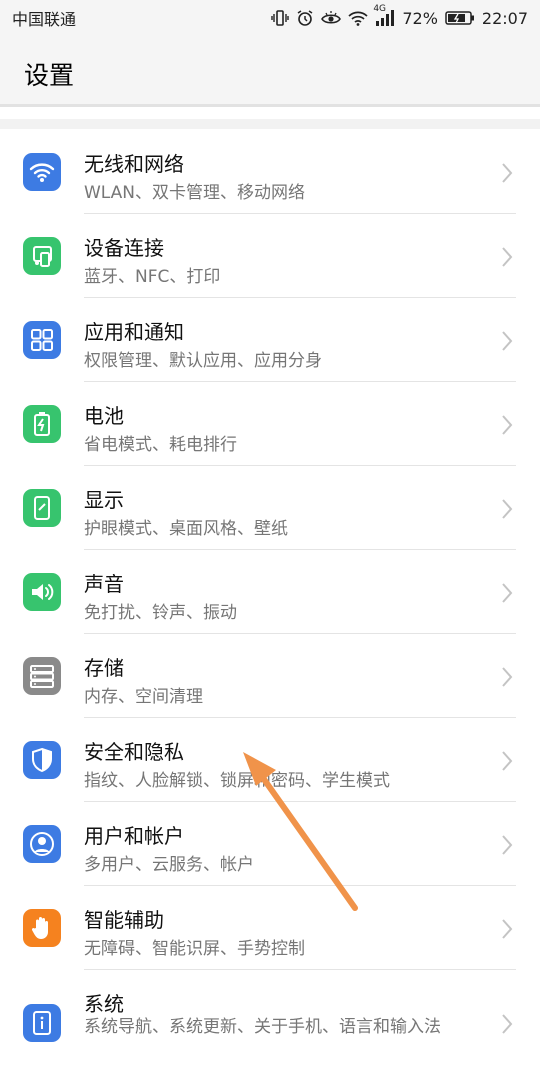  Describe the element at coordinates (104, 416) in the screenshot. I see `item-title: 电池` at that location.